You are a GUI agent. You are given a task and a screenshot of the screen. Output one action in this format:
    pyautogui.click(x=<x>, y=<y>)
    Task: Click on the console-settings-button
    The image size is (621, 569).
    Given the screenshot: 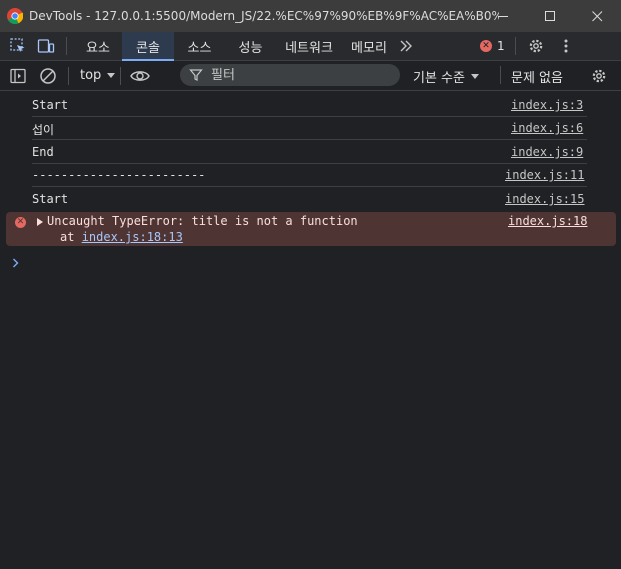 What is the action you would take?
    pyautogui.click(x=599, y=76)
    